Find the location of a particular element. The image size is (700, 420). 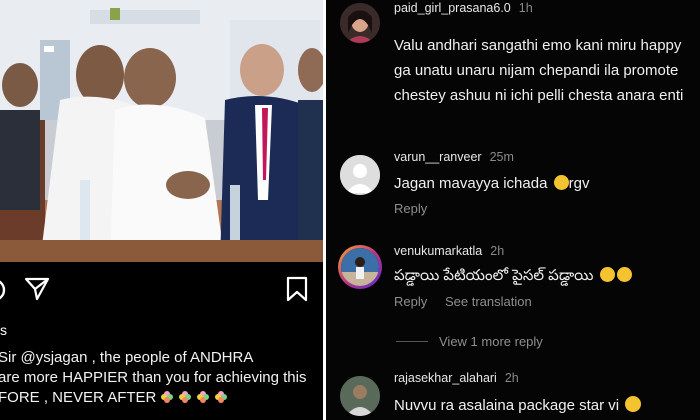

comment-username: venukumarkatla 2h is located at coordinates (449, 251).